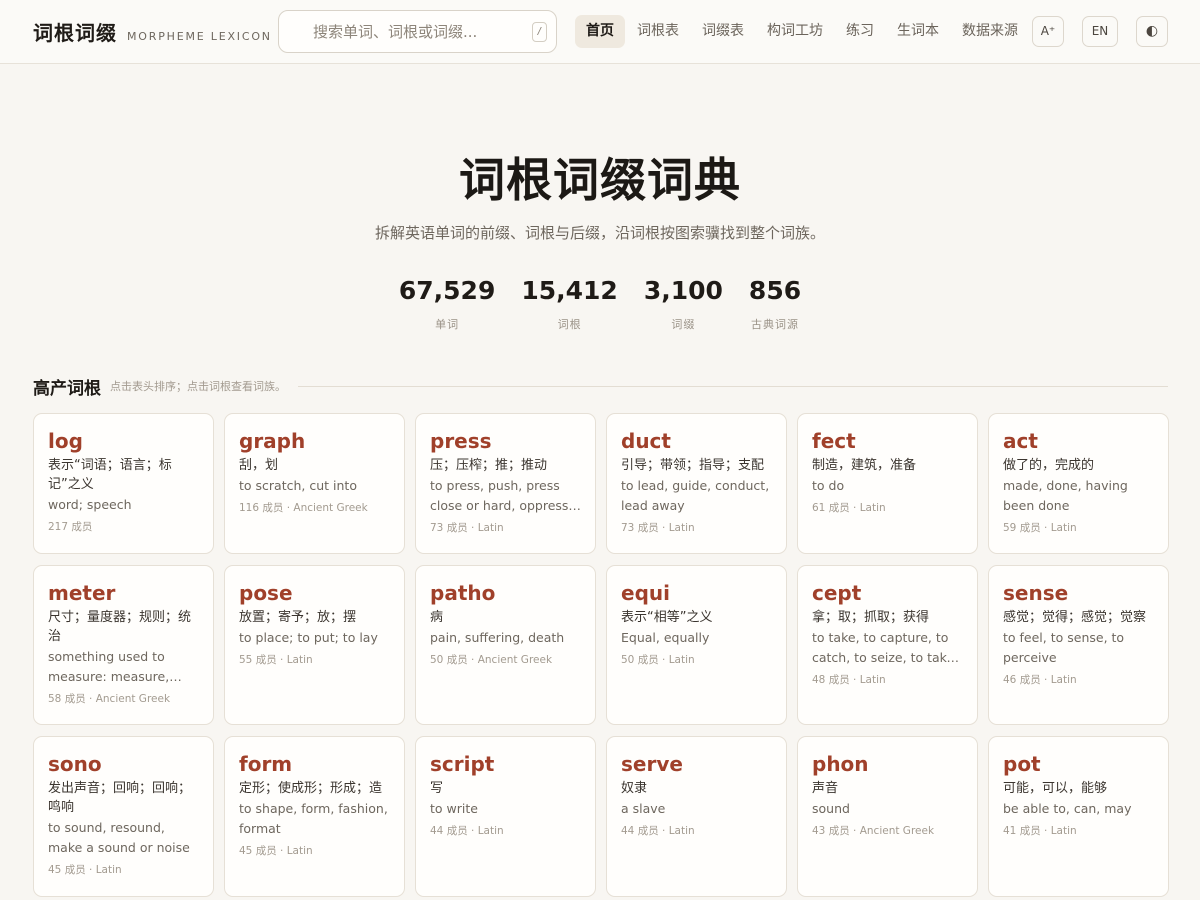 The image size is (1200, 900). Describe the element at coordinates (266, 764) in the screenshot. I see `root-card-title: form` at that location.